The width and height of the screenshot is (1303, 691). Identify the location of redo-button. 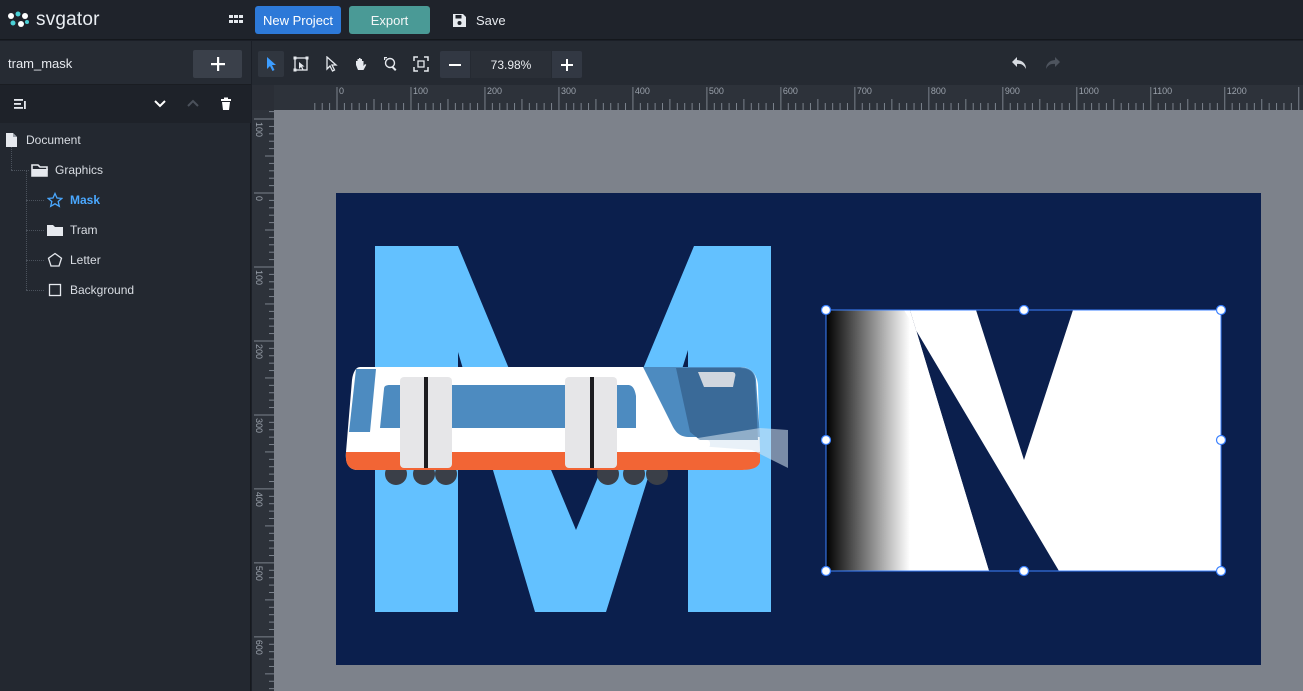
(1052, 65).